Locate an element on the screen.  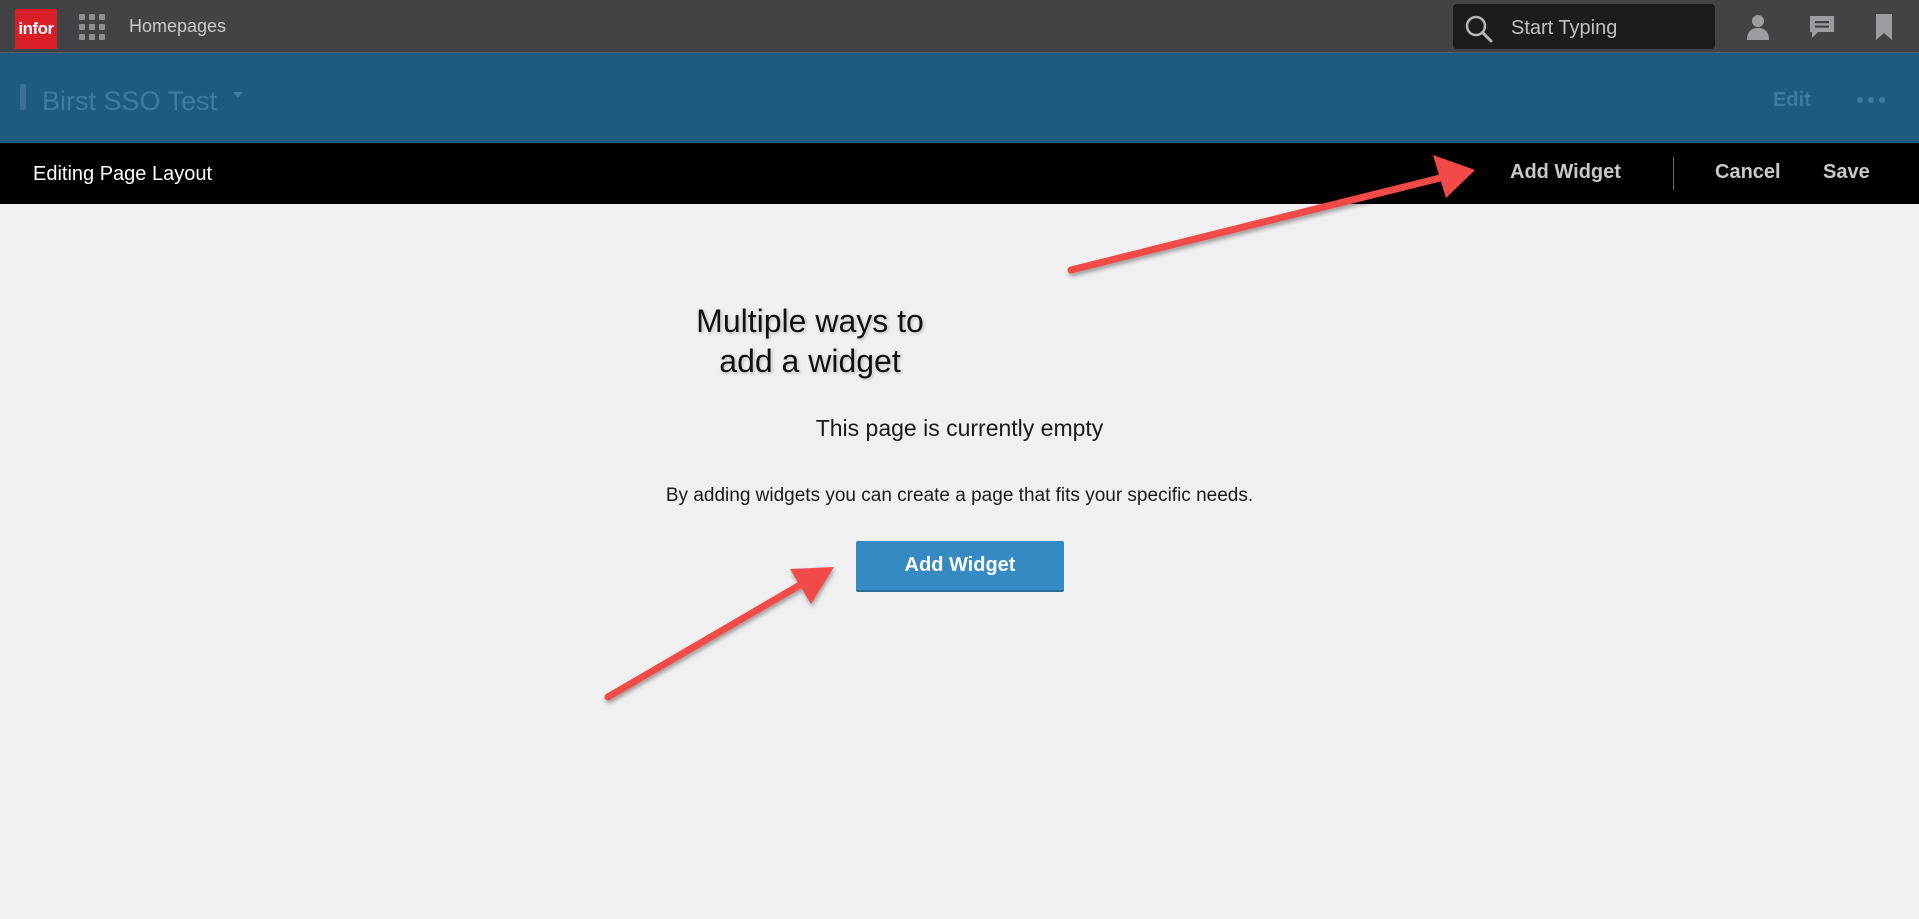
page-header-bar: Birst SSO Test Edit is located at coordinates (959, 98).